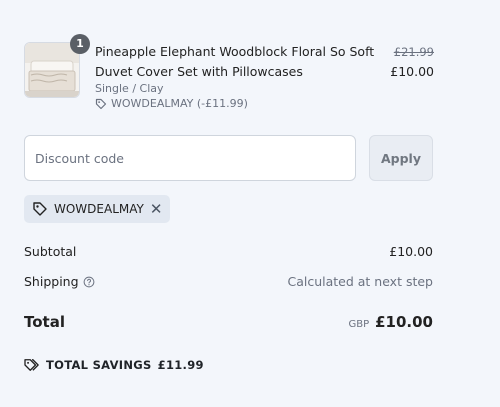  Describe the element at coordinates (412, 62) in the screenshot. I see `price-column: £21.99 £10.00` at that location.